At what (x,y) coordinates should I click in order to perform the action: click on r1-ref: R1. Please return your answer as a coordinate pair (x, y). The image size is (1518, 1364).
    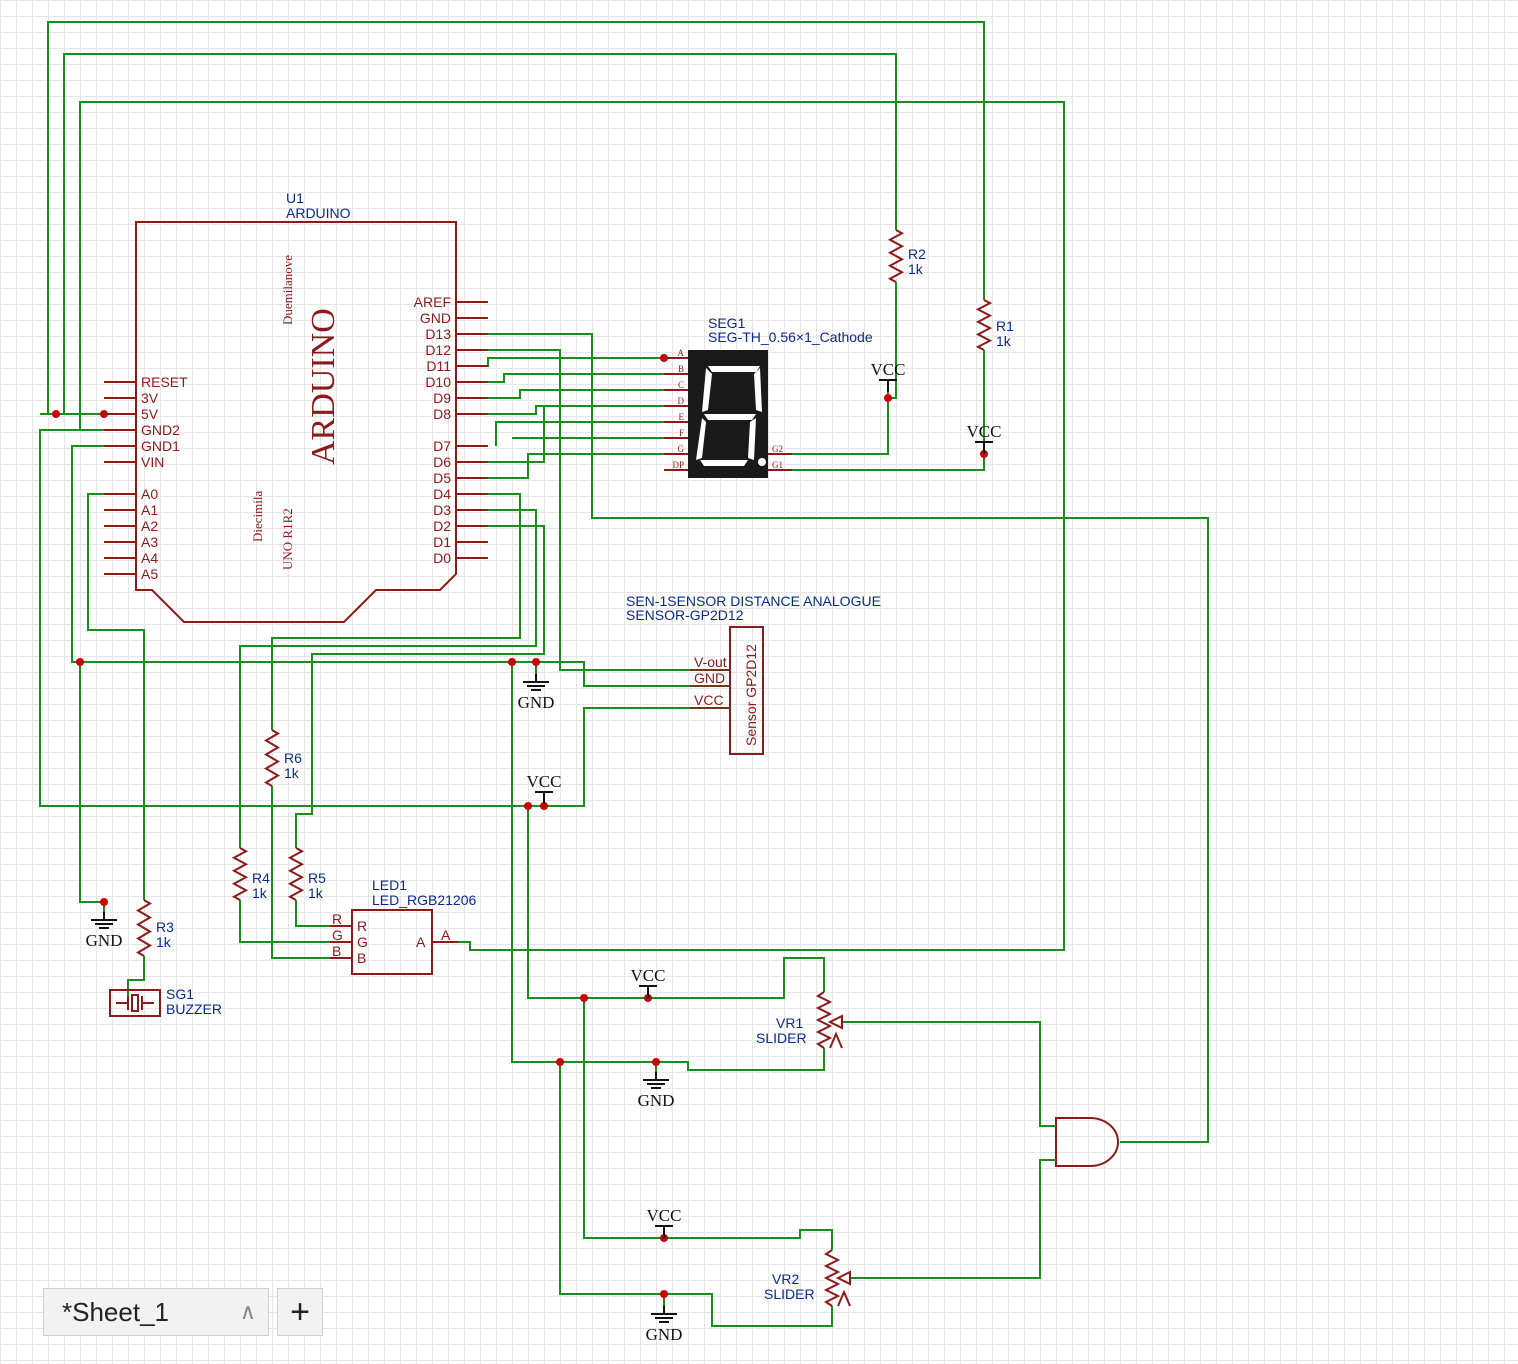
    Looking at the image, I should click on (1005, 326).